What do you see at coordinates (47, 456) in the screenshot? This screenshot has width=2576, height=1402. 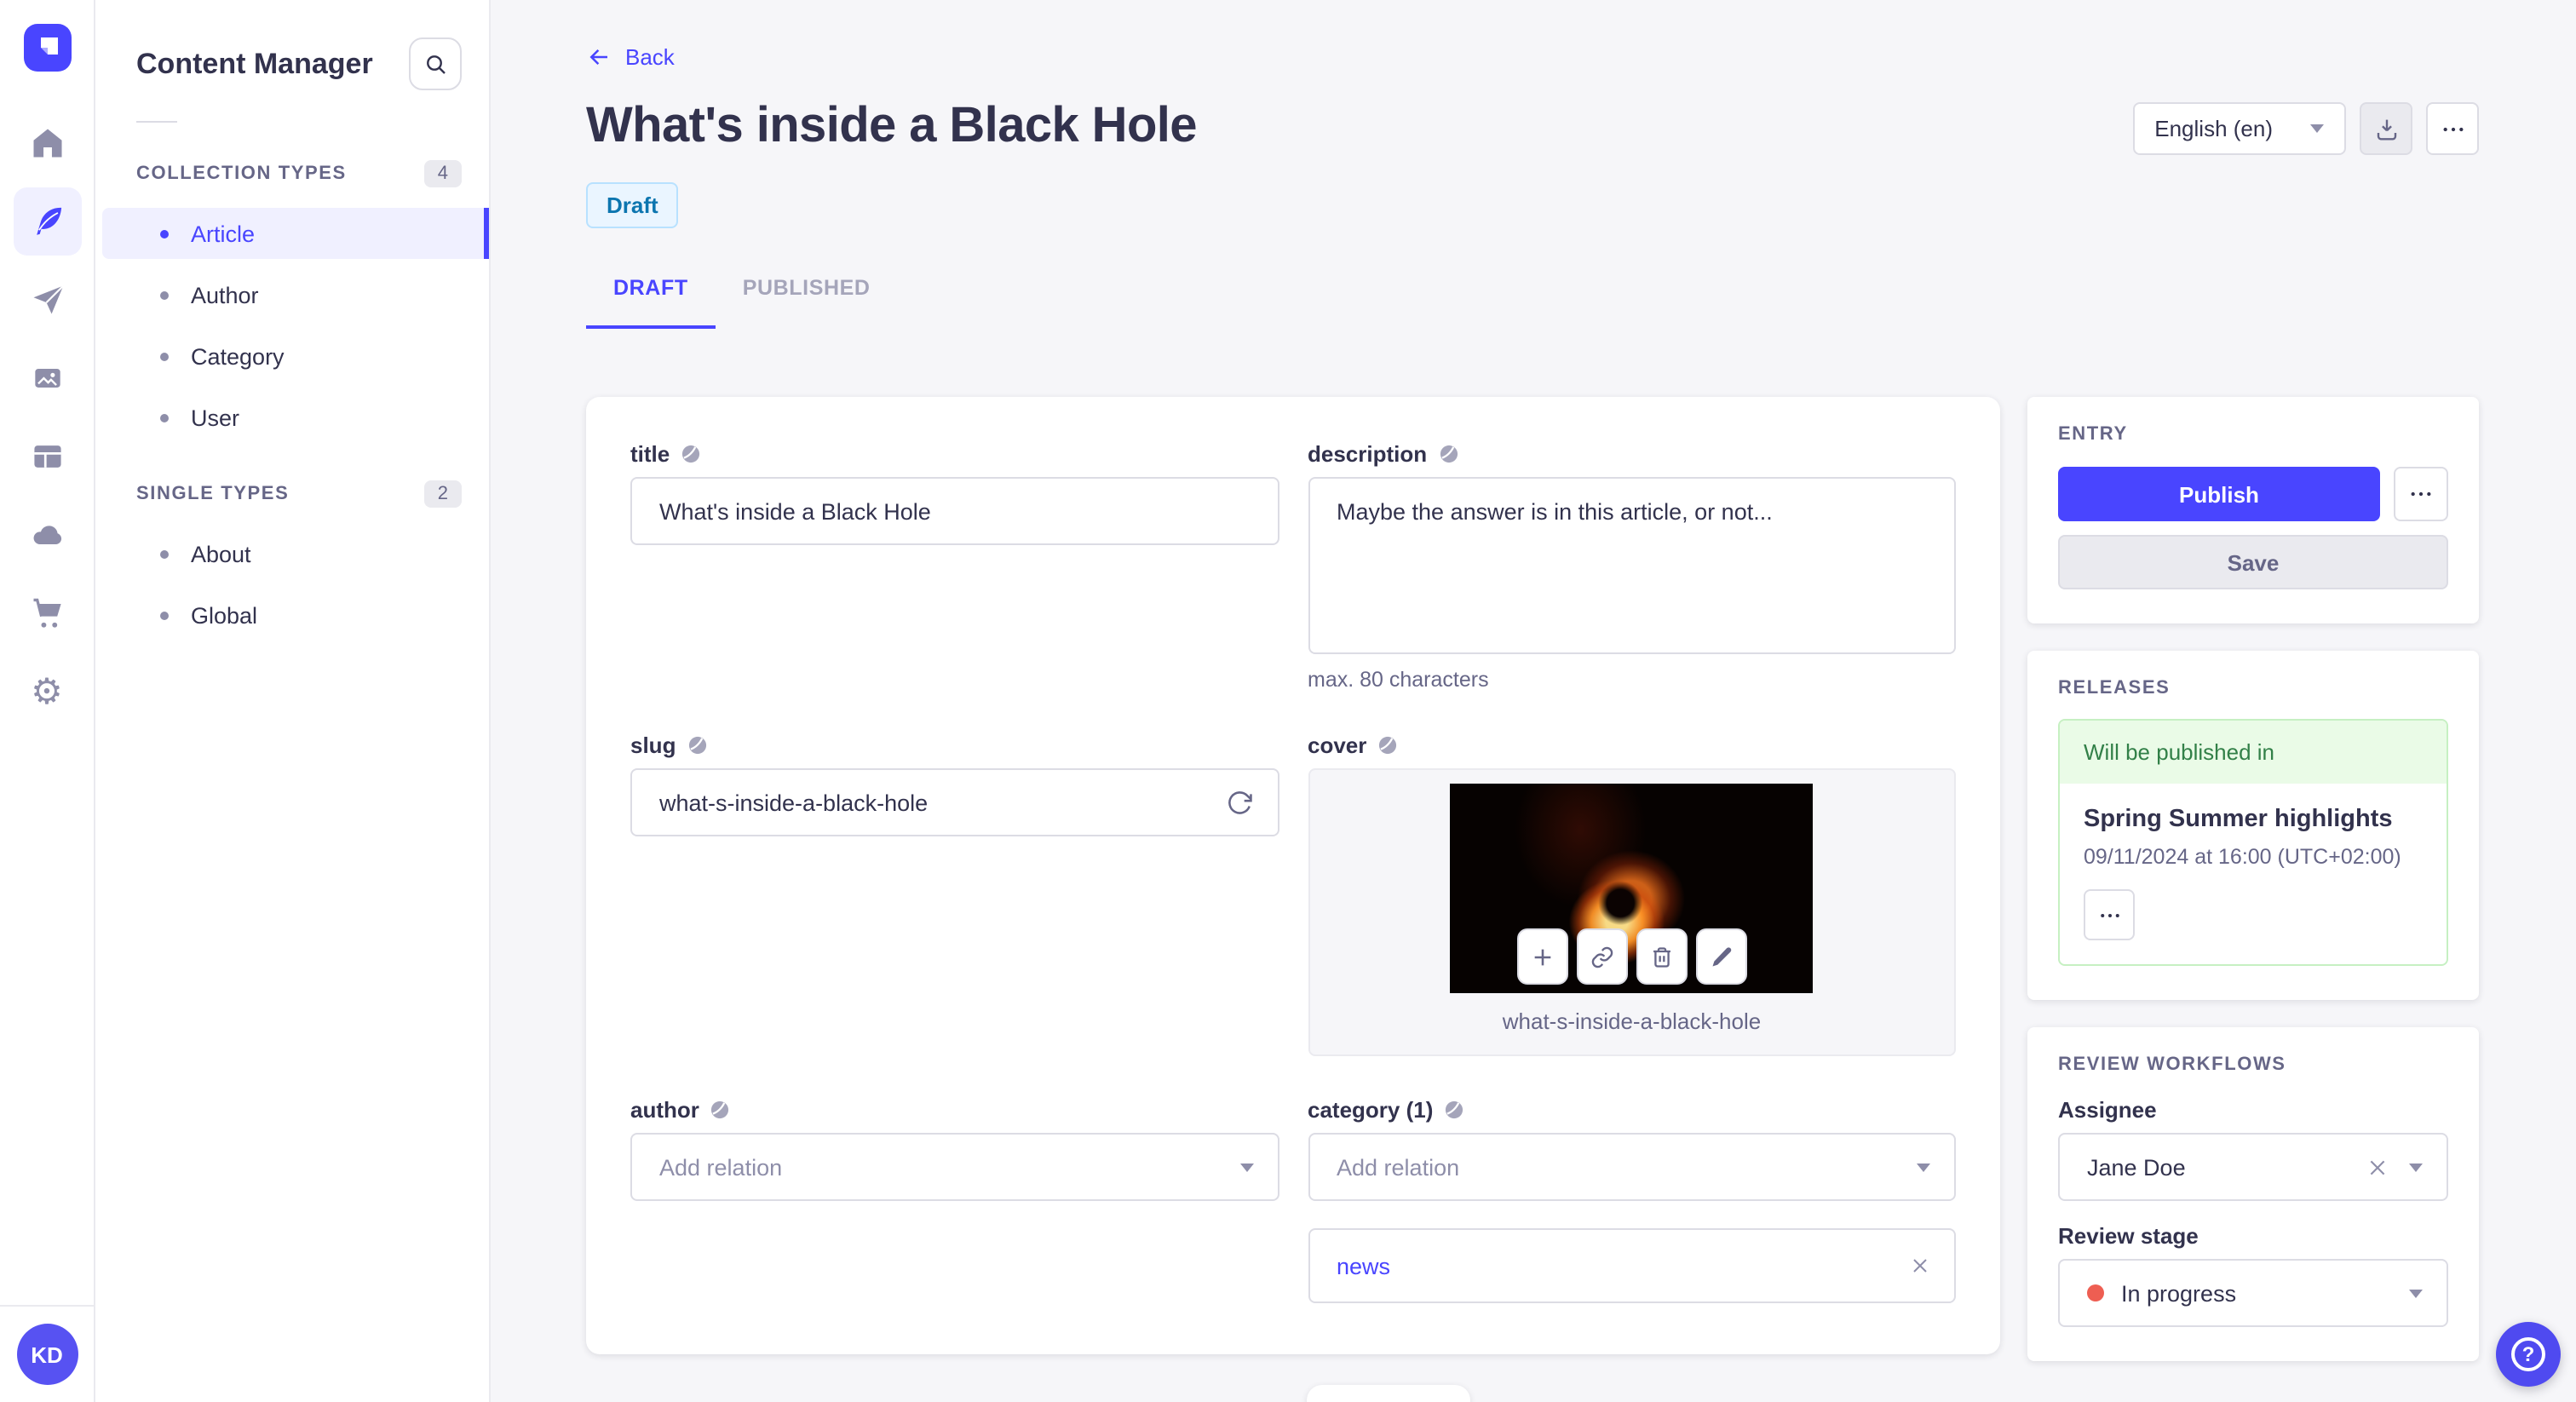 I see `content-type-builder-icon` at bounding box center [47, 456].